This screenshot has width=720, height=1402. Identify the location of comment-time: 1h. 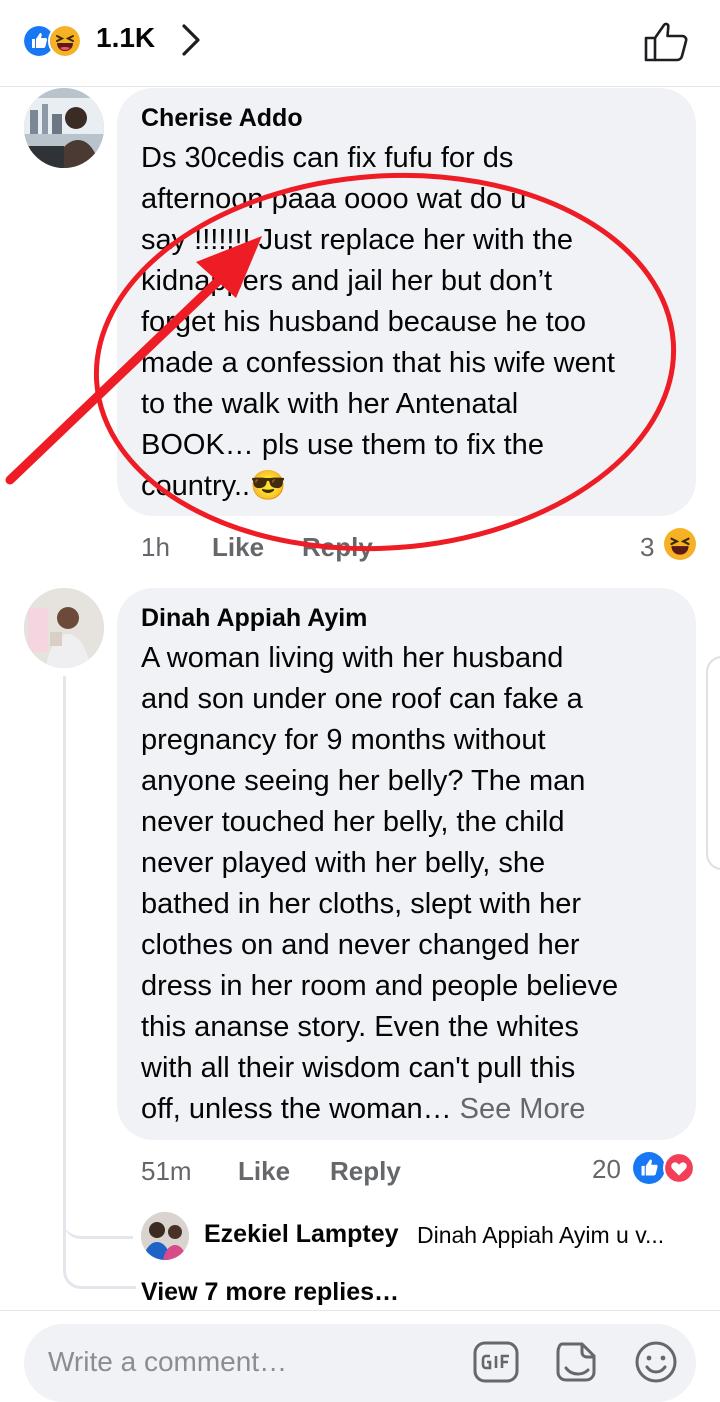
(155, 547).